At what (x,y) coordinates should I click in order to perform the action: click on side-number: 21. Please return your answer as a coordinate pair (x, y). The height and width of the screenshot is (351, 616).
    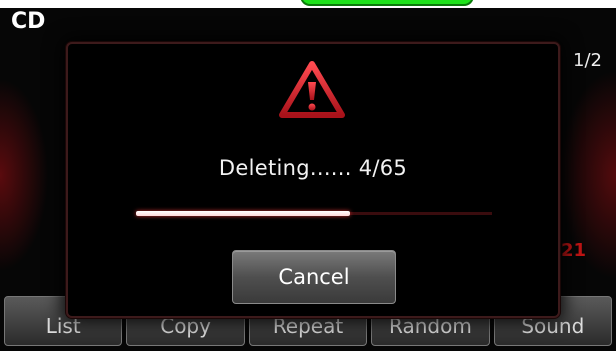
    Looking at the image, I should click on (573, 250).